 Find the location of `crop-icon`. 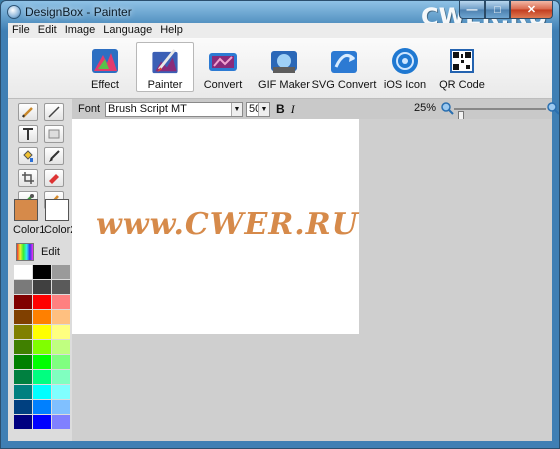

crop-icon is located at coordinates (28, 178).